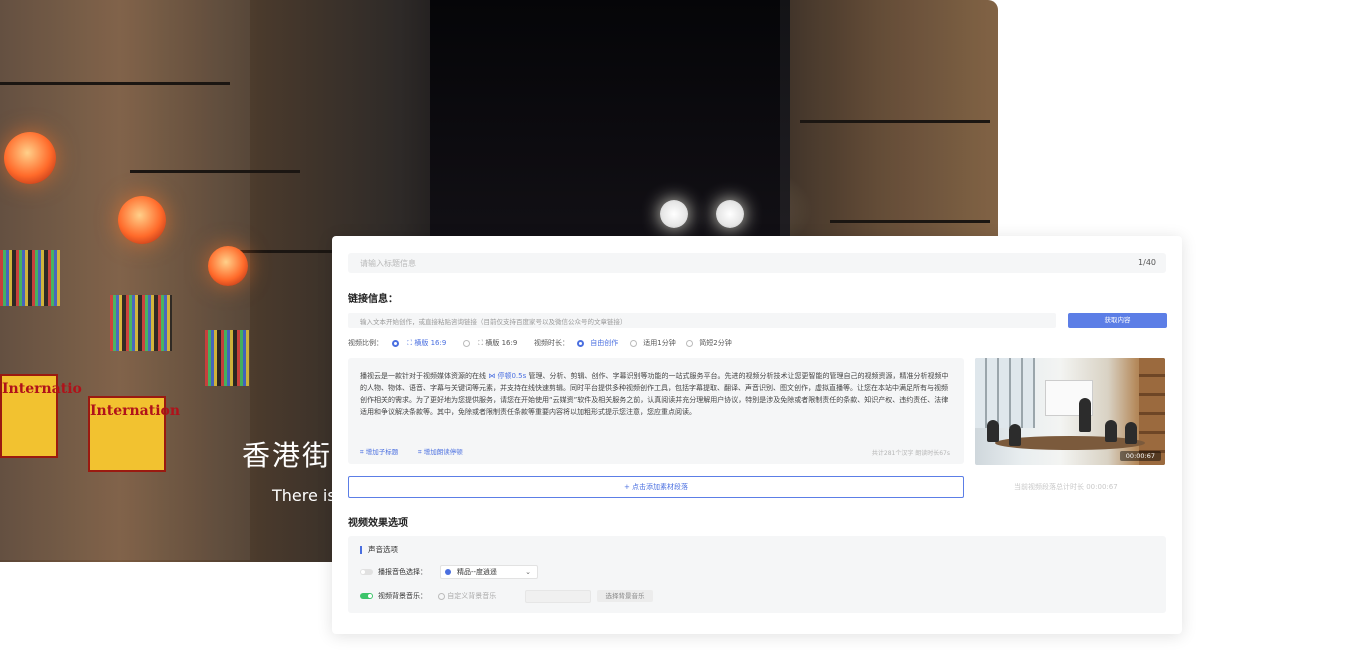 Image resolution: width=1348 pixels, height=660 pixels. What do you see at coordinates (1147, 262) in the screenshot?
I see `title-char-counter: 1/40` at bounding box center [1147, 262].